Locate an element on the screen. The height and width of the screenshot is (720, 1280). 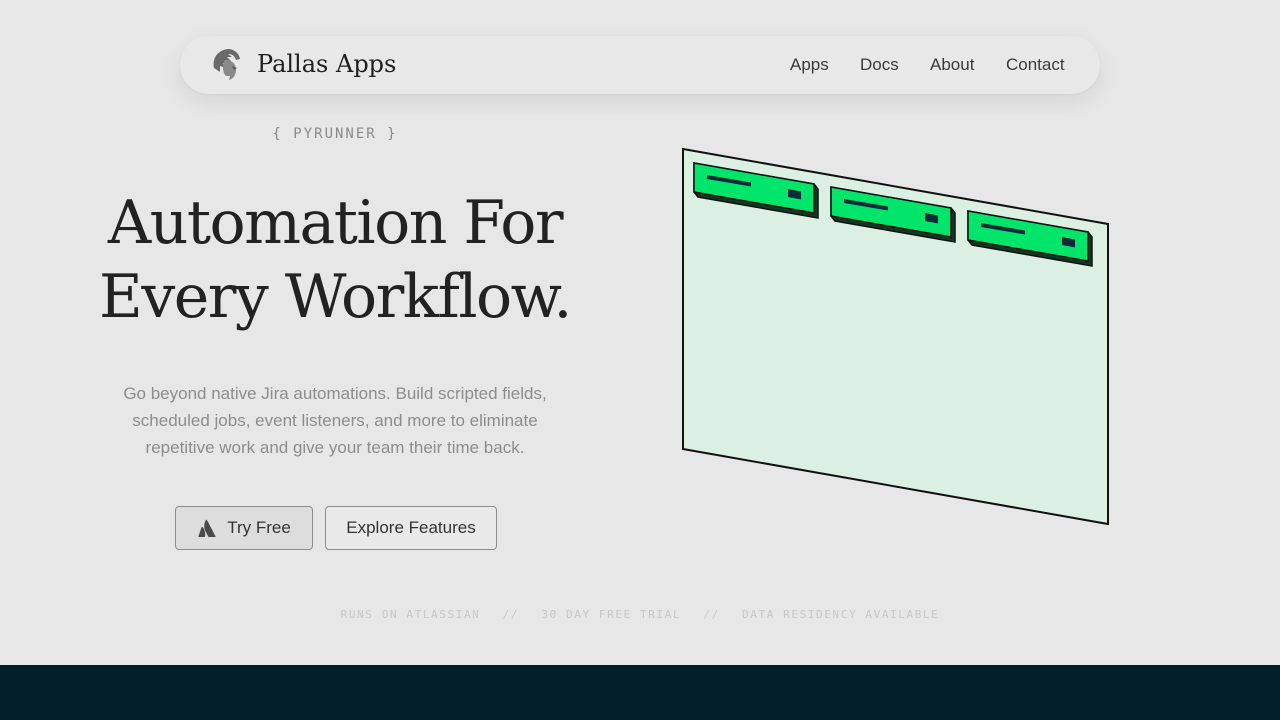
try-free-label: Try Free is located at coordinates (259, 527).